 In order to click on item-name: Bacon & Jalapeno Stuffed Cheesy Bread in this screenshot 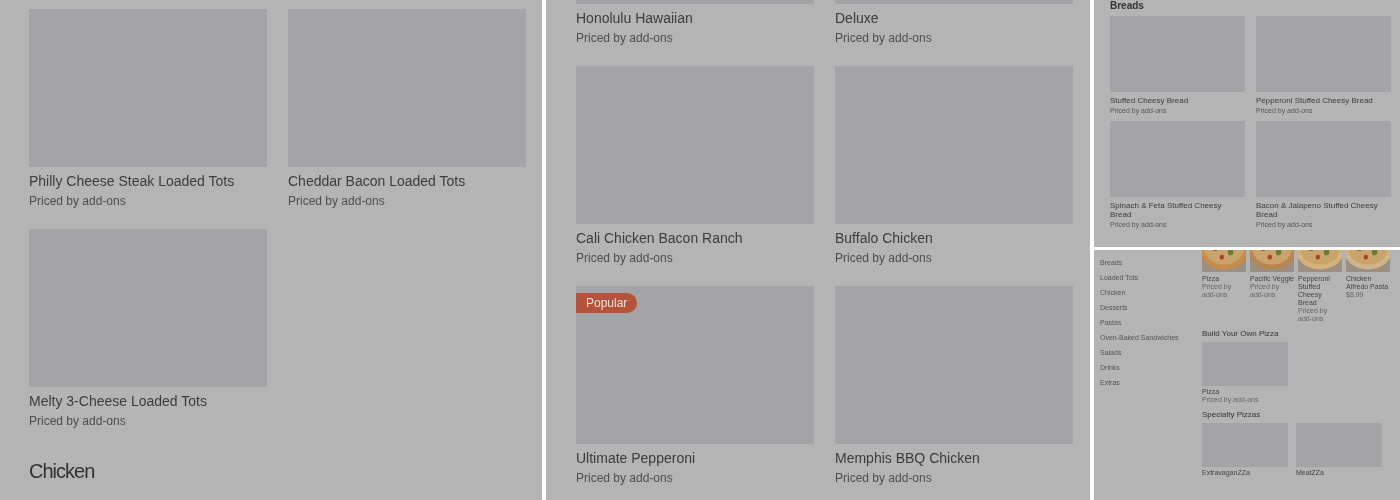, I will do `click(1317, 210)`.